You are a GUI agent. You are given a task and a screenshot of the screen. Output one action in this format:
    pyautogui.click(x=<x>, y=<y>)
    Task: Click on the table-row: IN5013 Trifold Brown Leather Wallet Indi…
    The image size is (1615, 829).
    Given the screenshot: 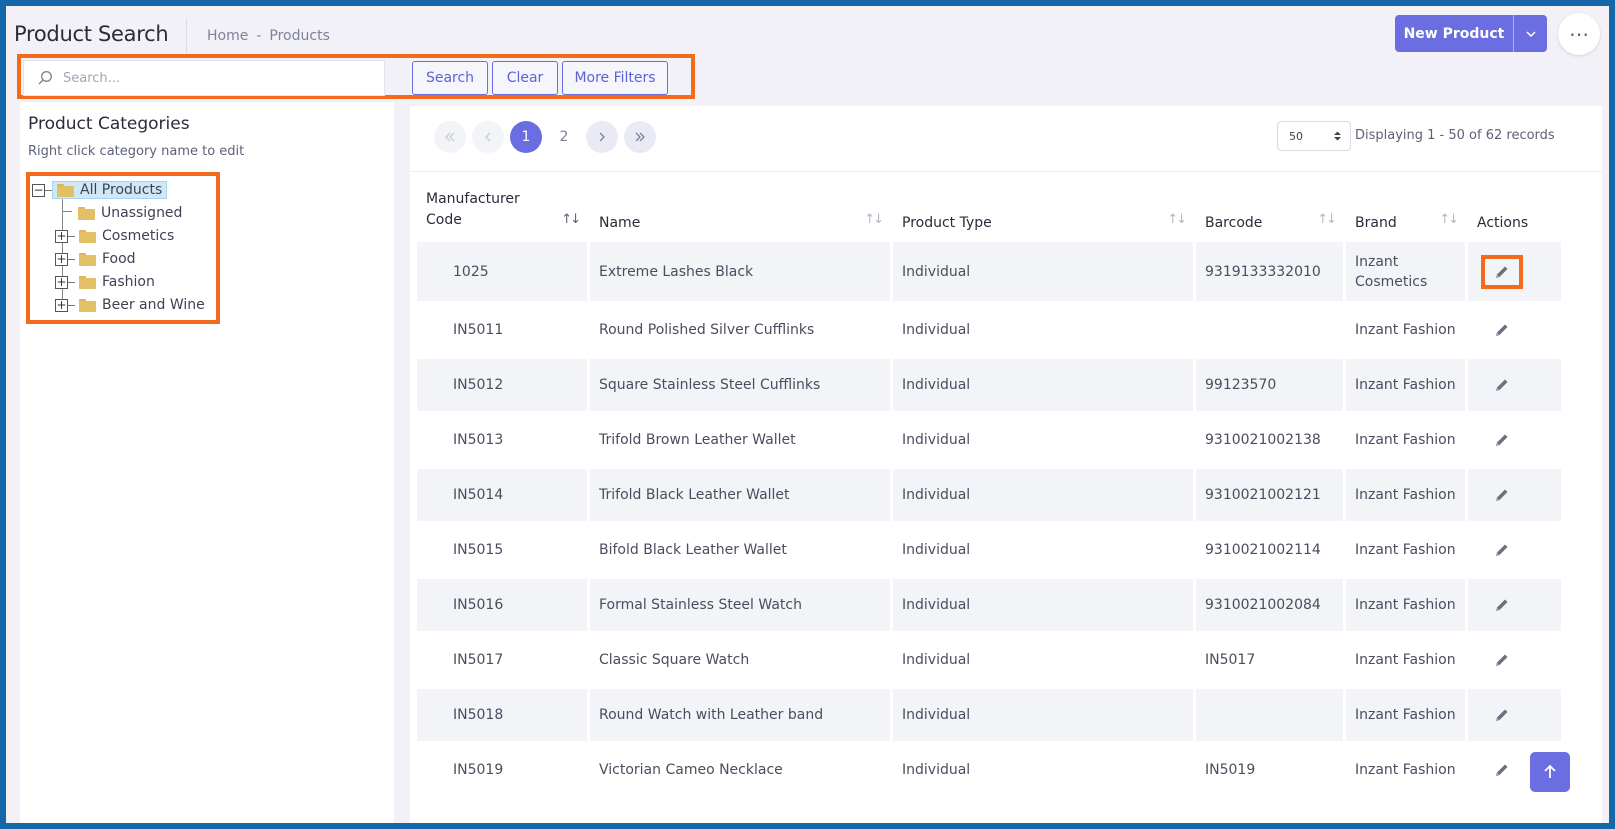 What is the action you would take?
    pyautogui.click(x=989, y=440)
    